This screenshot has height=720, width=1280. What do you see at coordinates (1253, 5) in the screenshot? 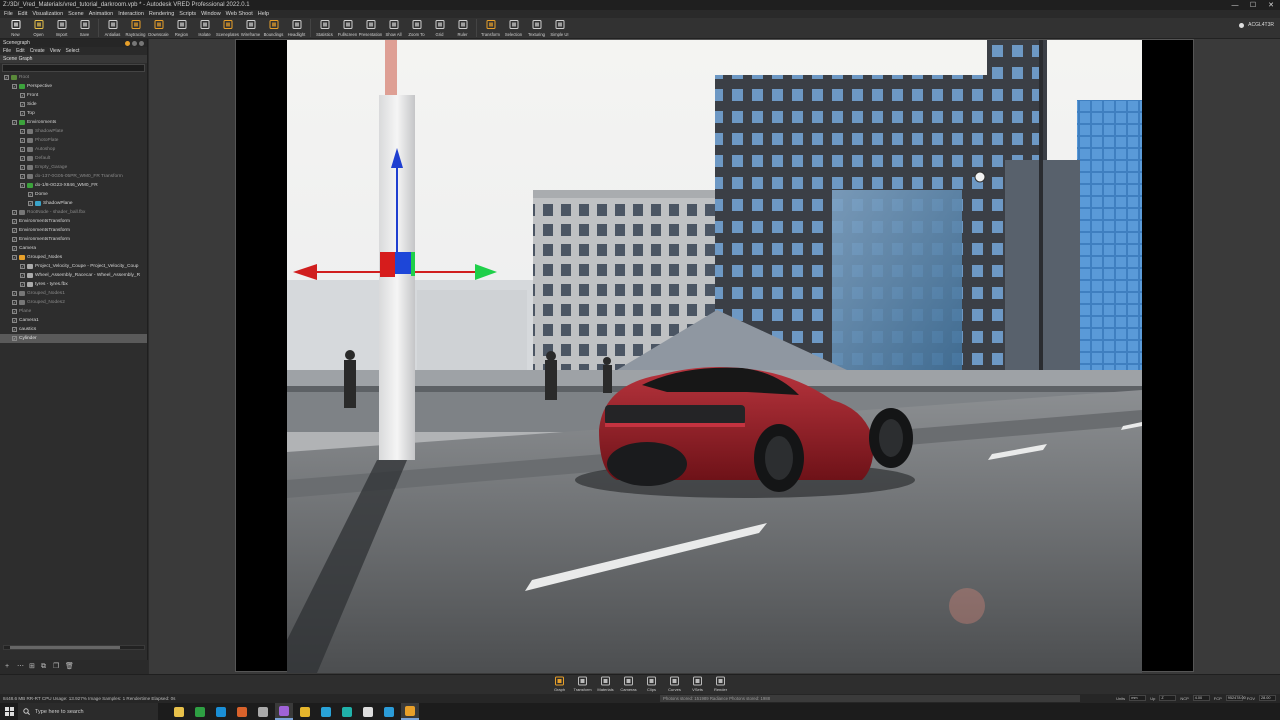
I see `maximize-button: ☐` at bounding box center [1253, 5].